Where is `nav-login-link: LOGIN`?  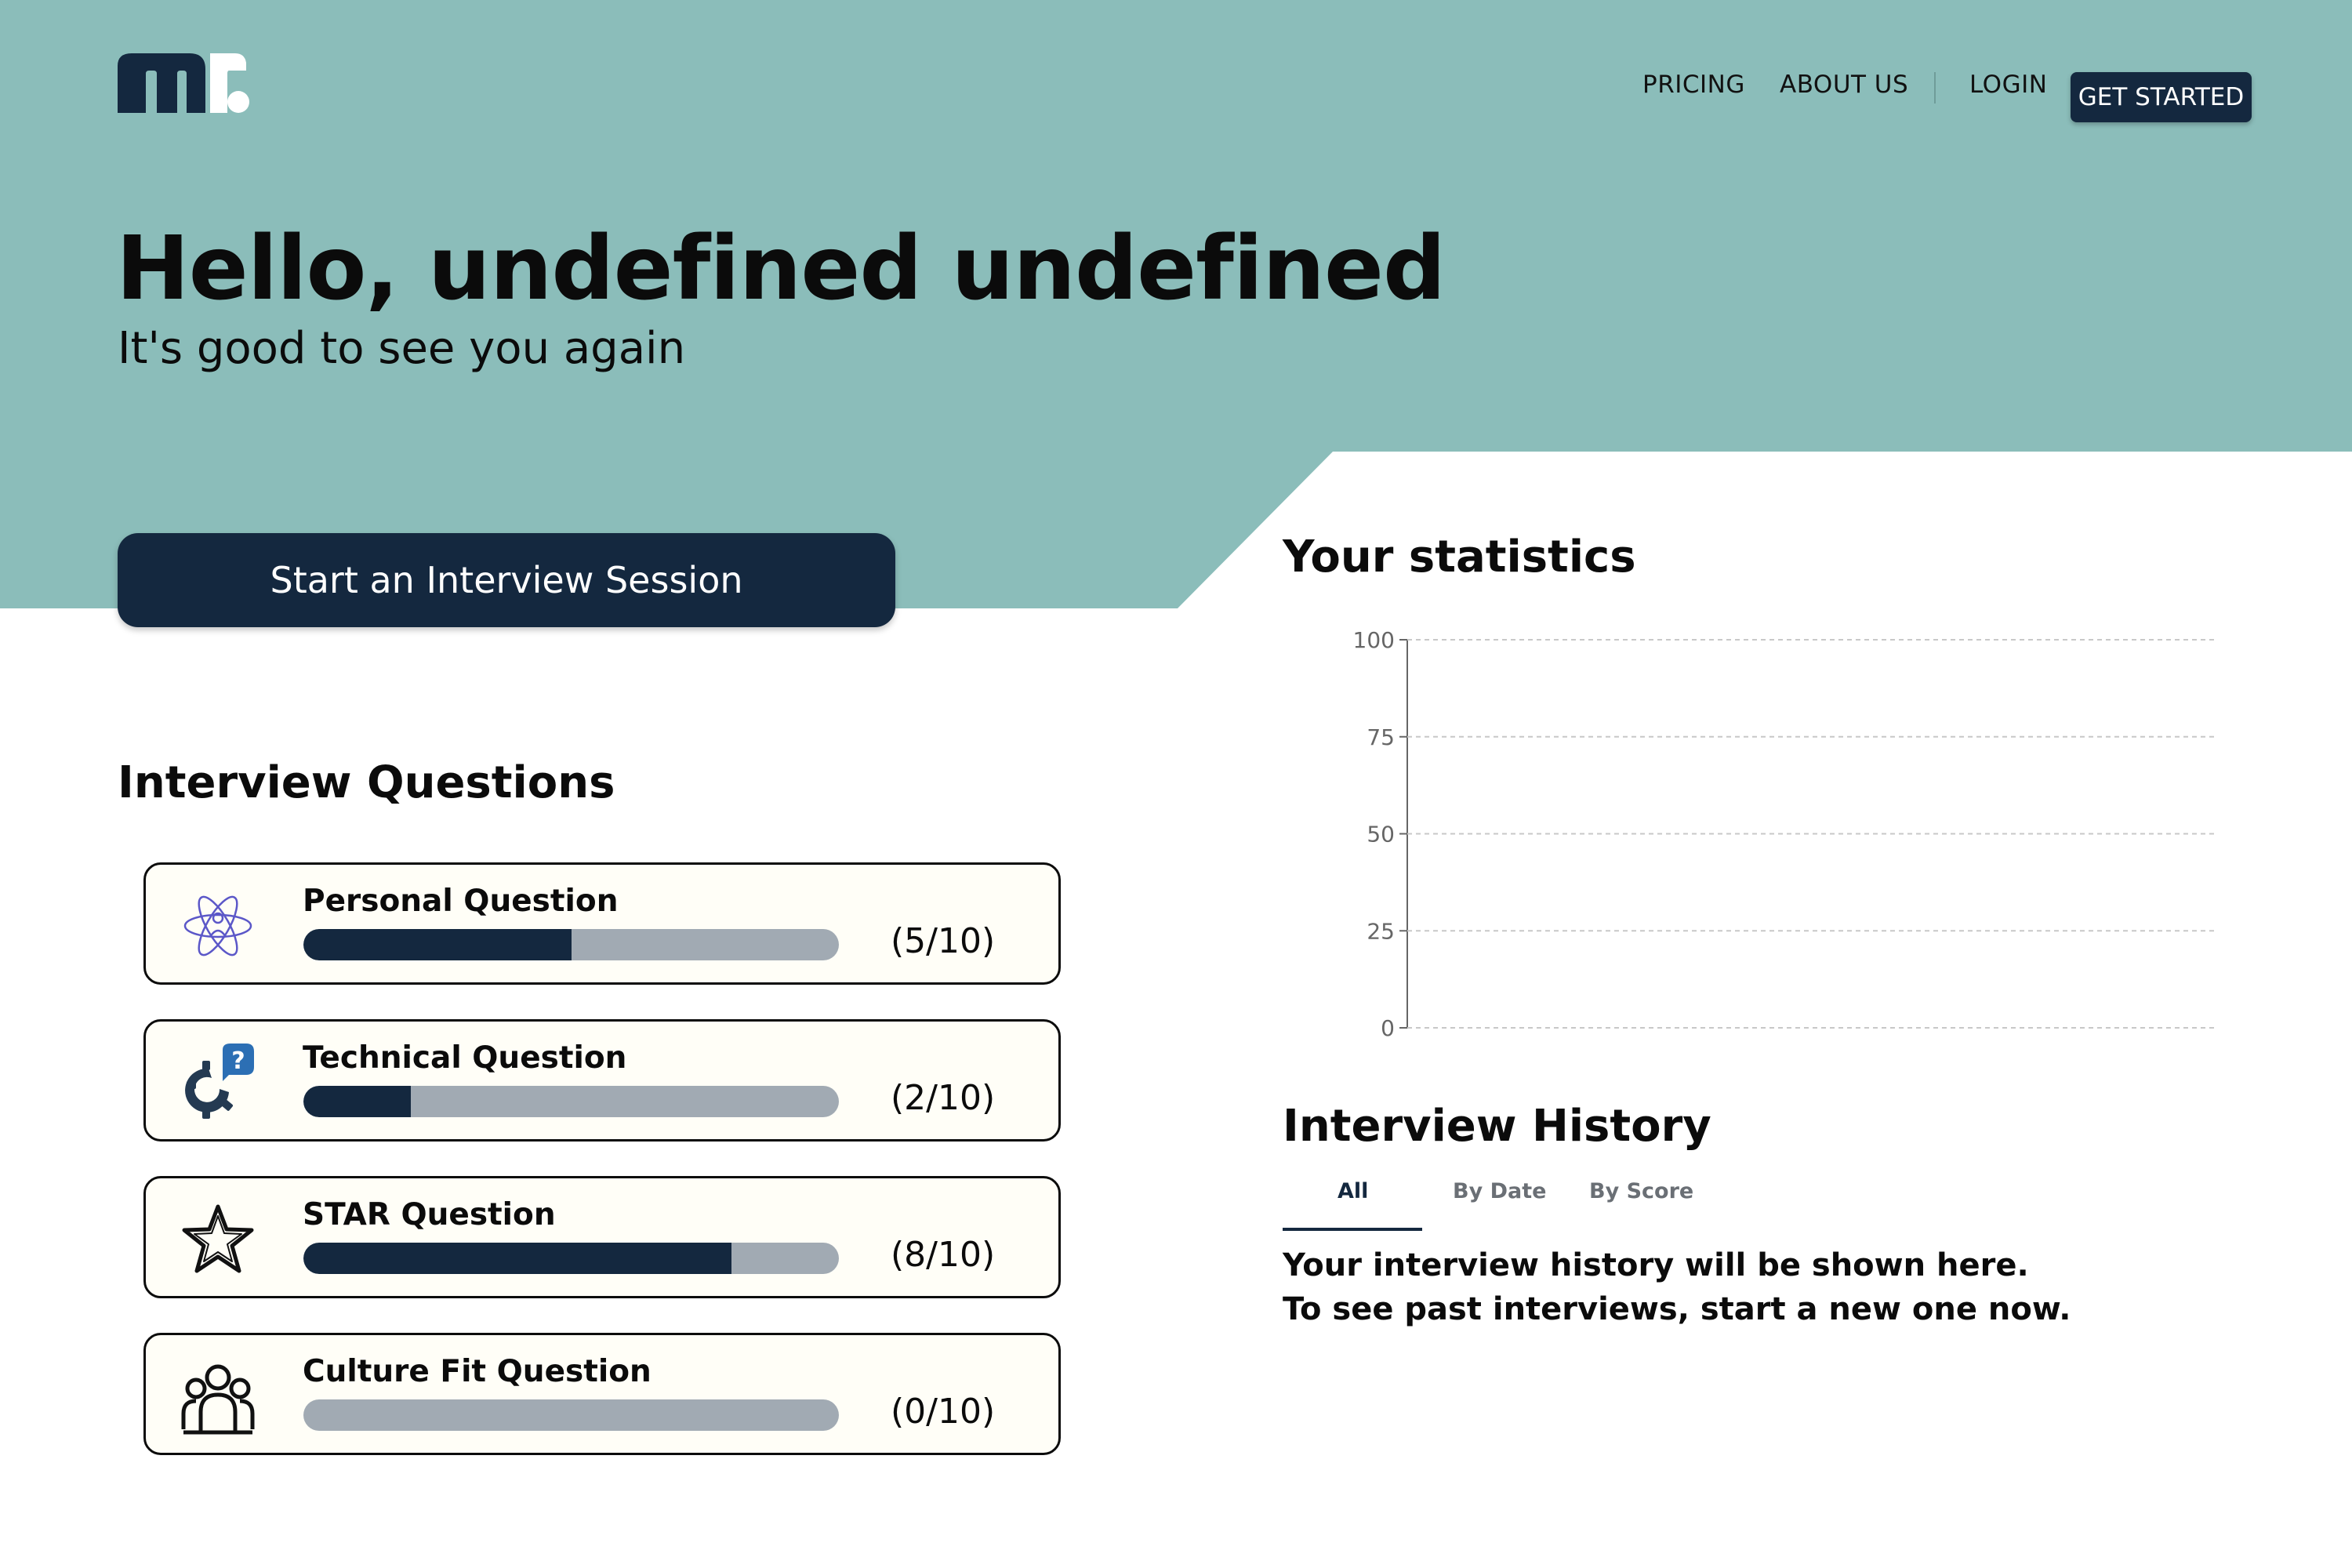
nav-login-link: LOGIN is located at coordinates (2008, 85).